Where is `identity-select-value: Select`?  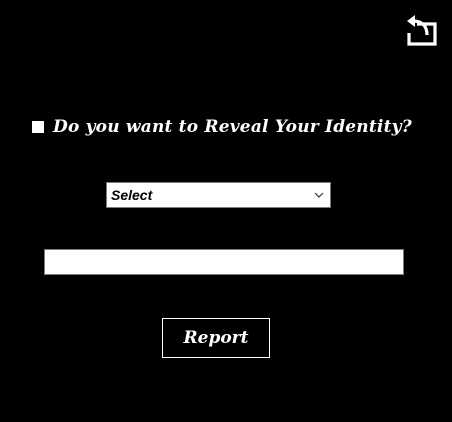 identity-select-value: Select is located at coordinates (132, 195).